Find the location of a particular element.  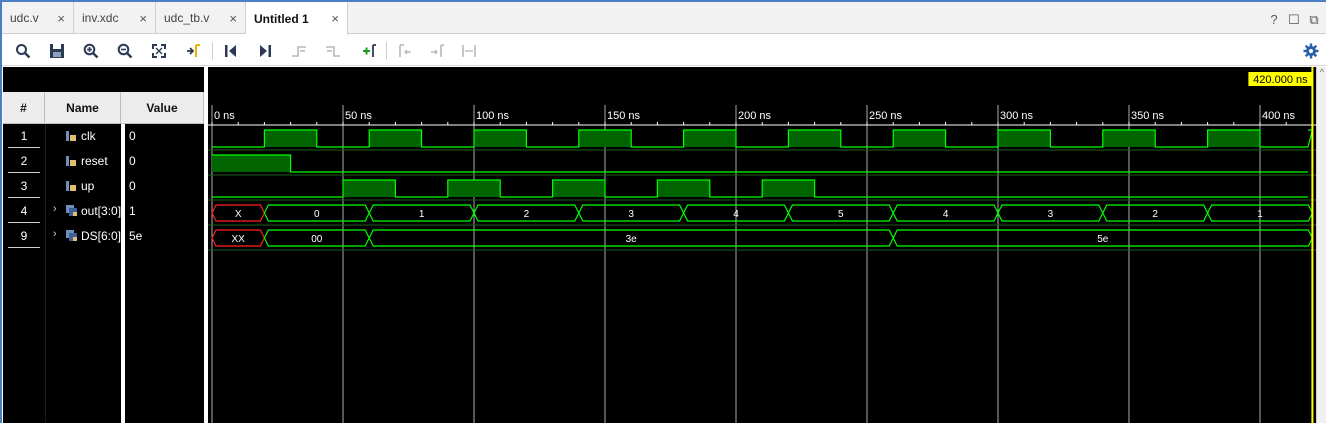

restore-icon: ☐ is located at coordinates (1294, 20).